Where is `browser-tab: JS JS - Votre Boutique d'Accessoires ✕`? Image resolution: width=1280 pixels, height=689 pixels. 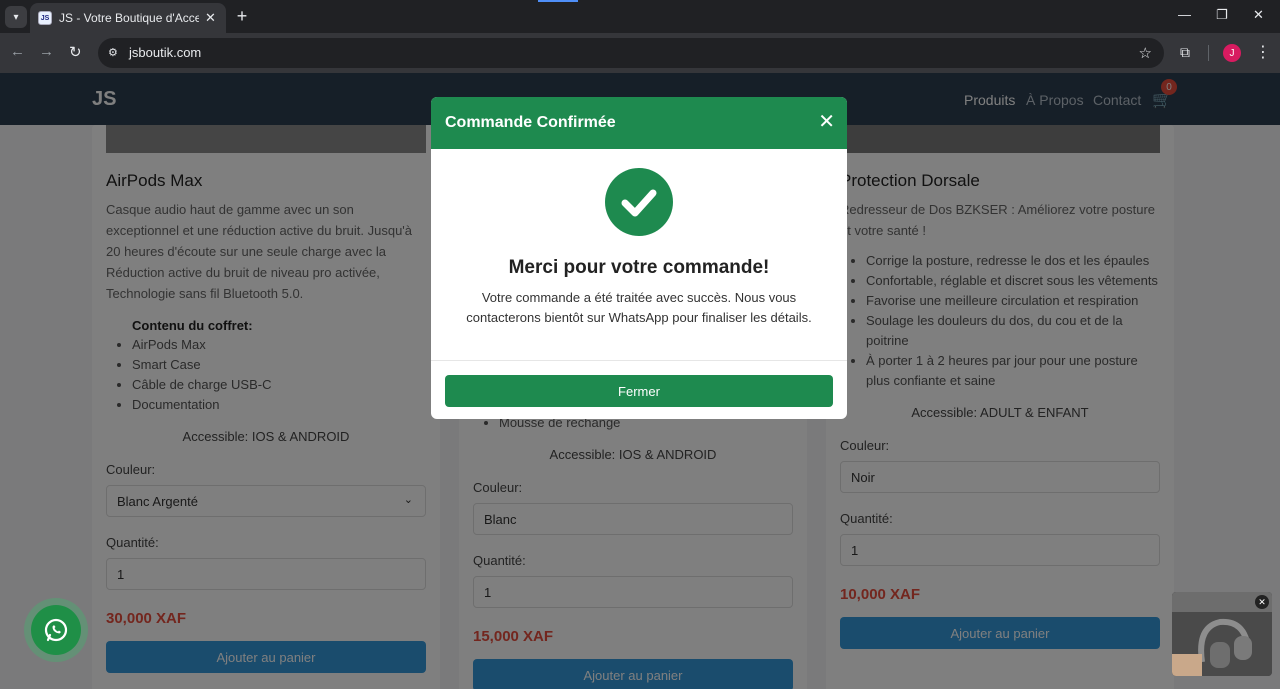
browser-tab: JS JS - Votre Boutique d'Accessoires ✕ is located at coordinates (128, 18).